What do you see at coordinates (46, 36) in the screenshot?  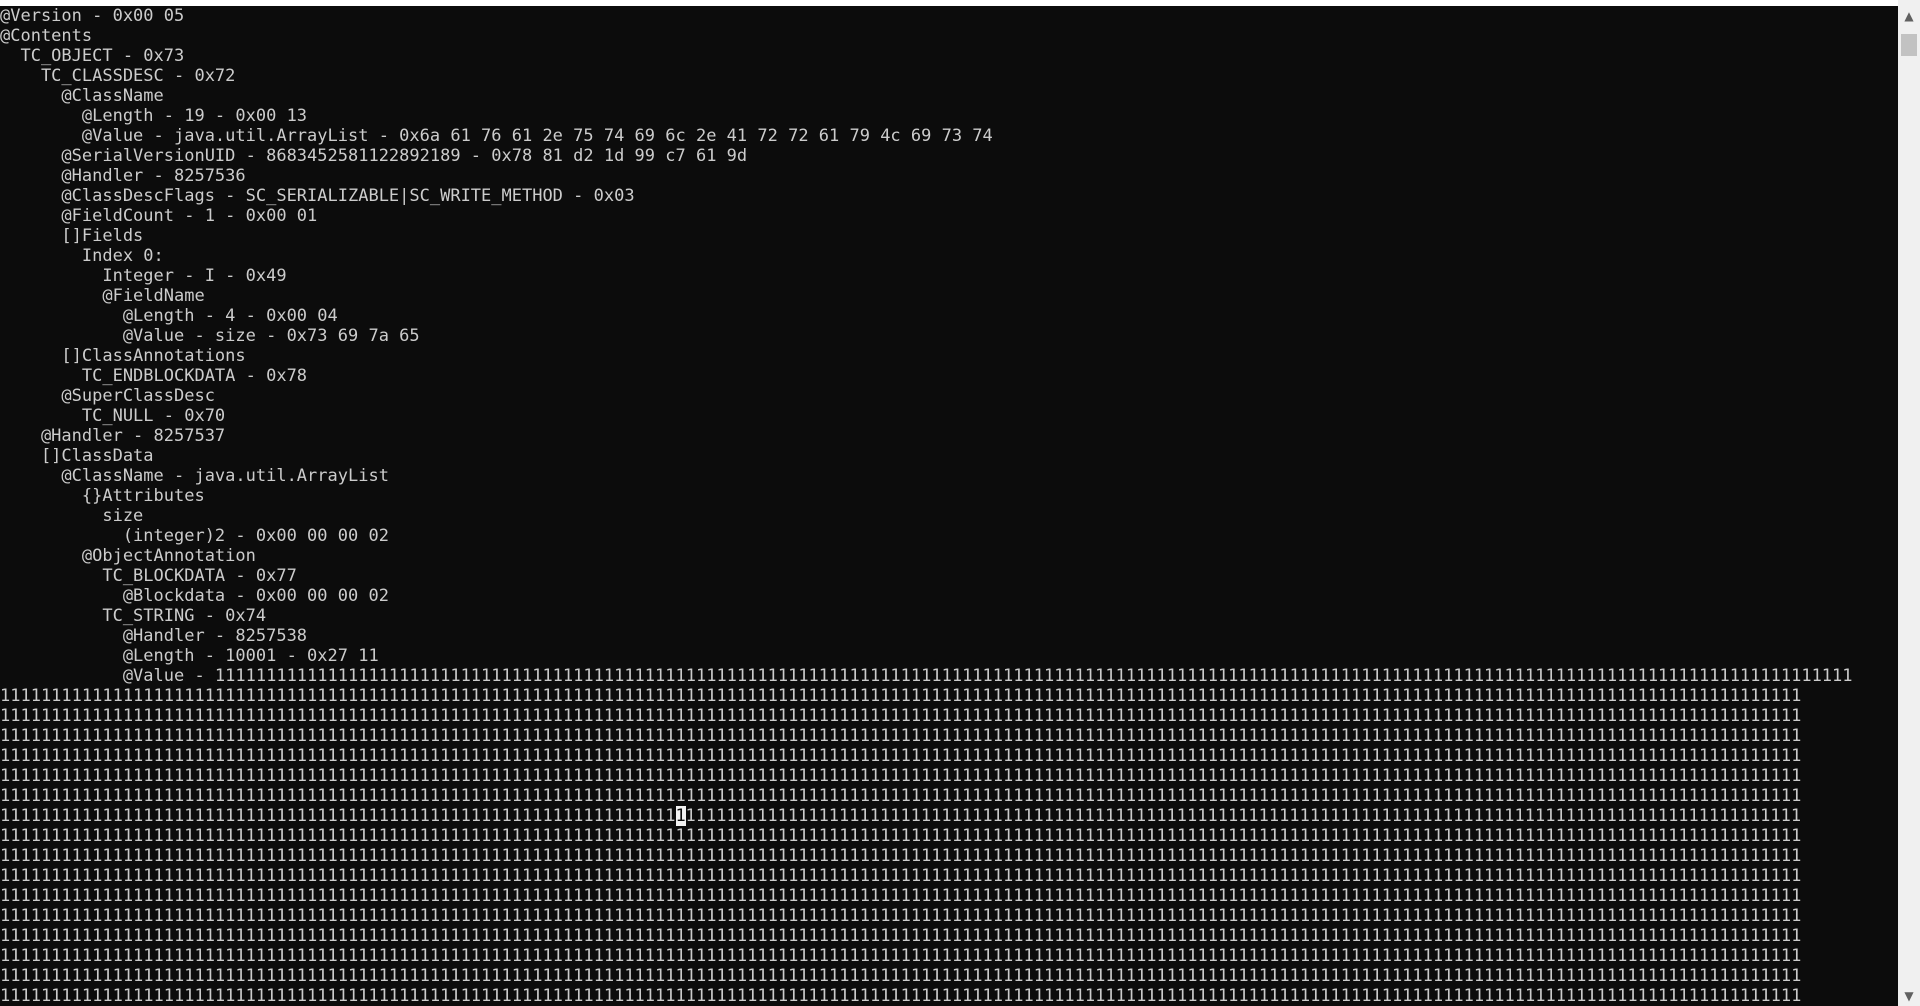 I see `console-line: @Contents` at bounding box center [46, 36].